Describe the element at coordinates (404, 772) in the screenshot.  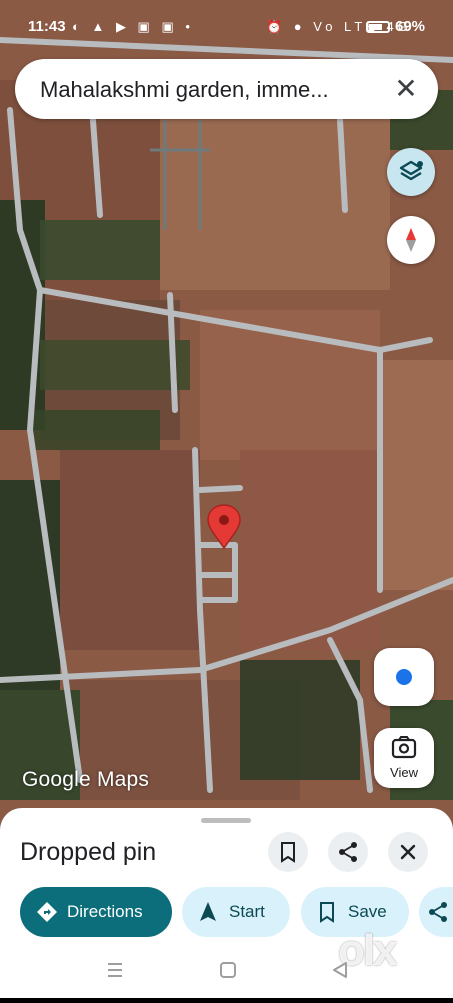
I see `view-label: View` at that location.